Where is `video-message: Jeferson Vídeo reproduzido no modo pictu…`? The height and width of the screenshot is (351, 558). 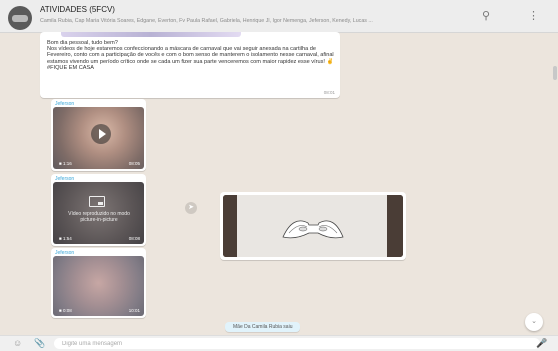
video-message: Jeferson Vídeo reproduzido no modo pictu… is located at coordinates (98, 210).